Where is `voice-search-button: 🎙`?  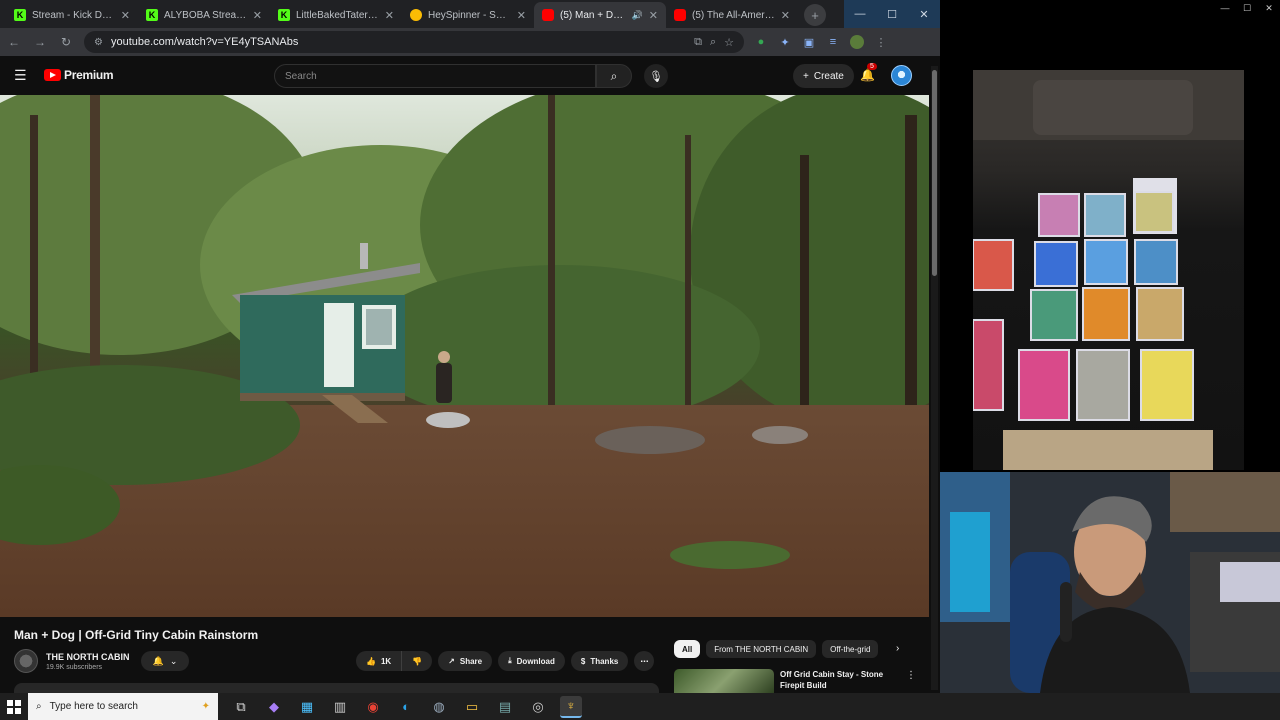 voice-search-button: 🎙 is located at coordinates (656, 76).